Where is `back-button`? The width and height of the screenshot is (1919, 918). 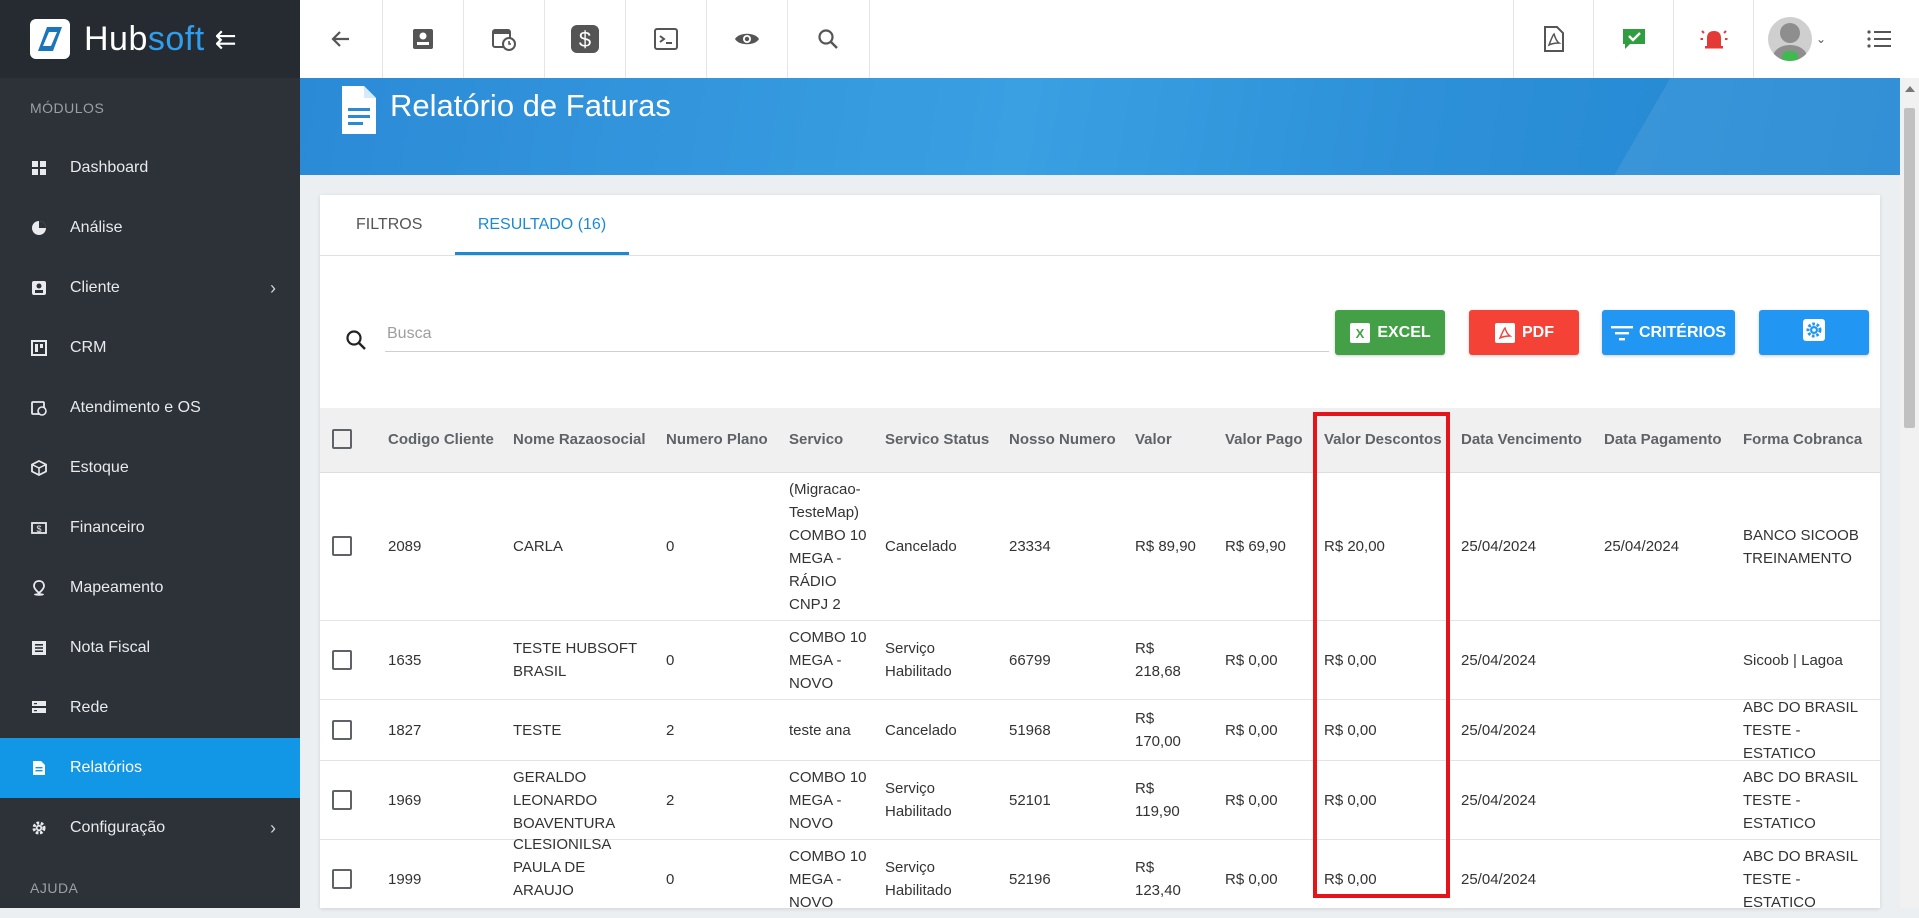 back-button is located at coordinates (341, 39).